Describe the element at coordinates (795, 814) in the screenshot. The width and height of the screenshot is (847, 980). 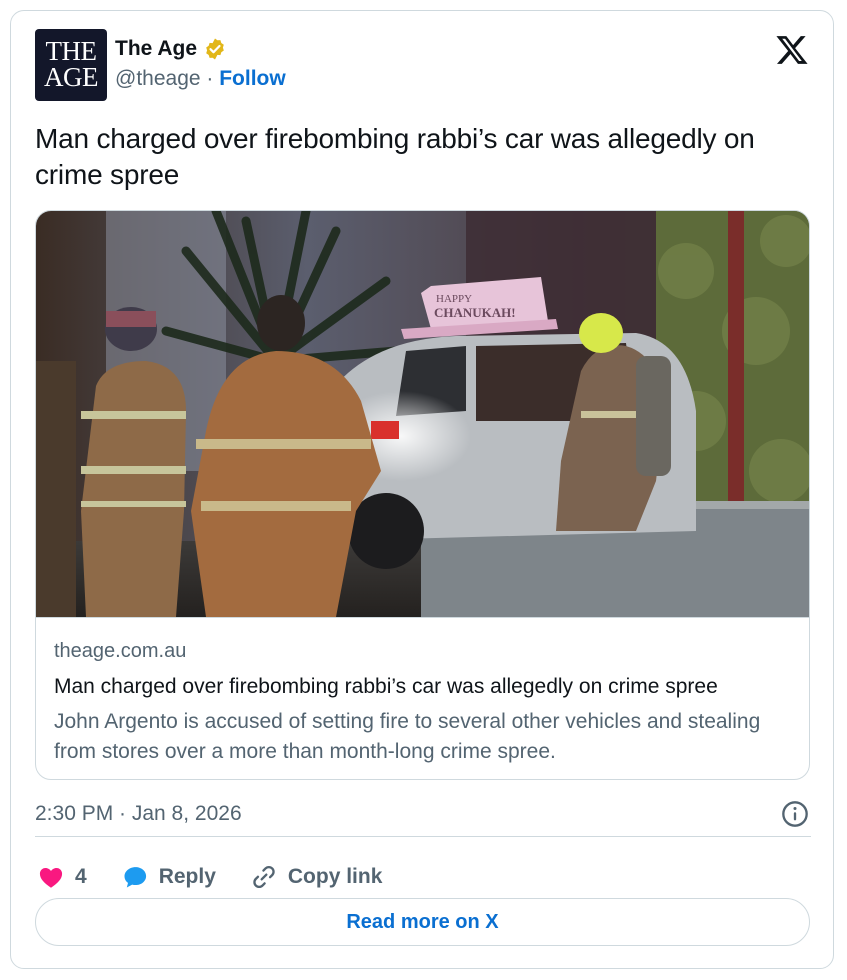
I see `info-icon` at that location.